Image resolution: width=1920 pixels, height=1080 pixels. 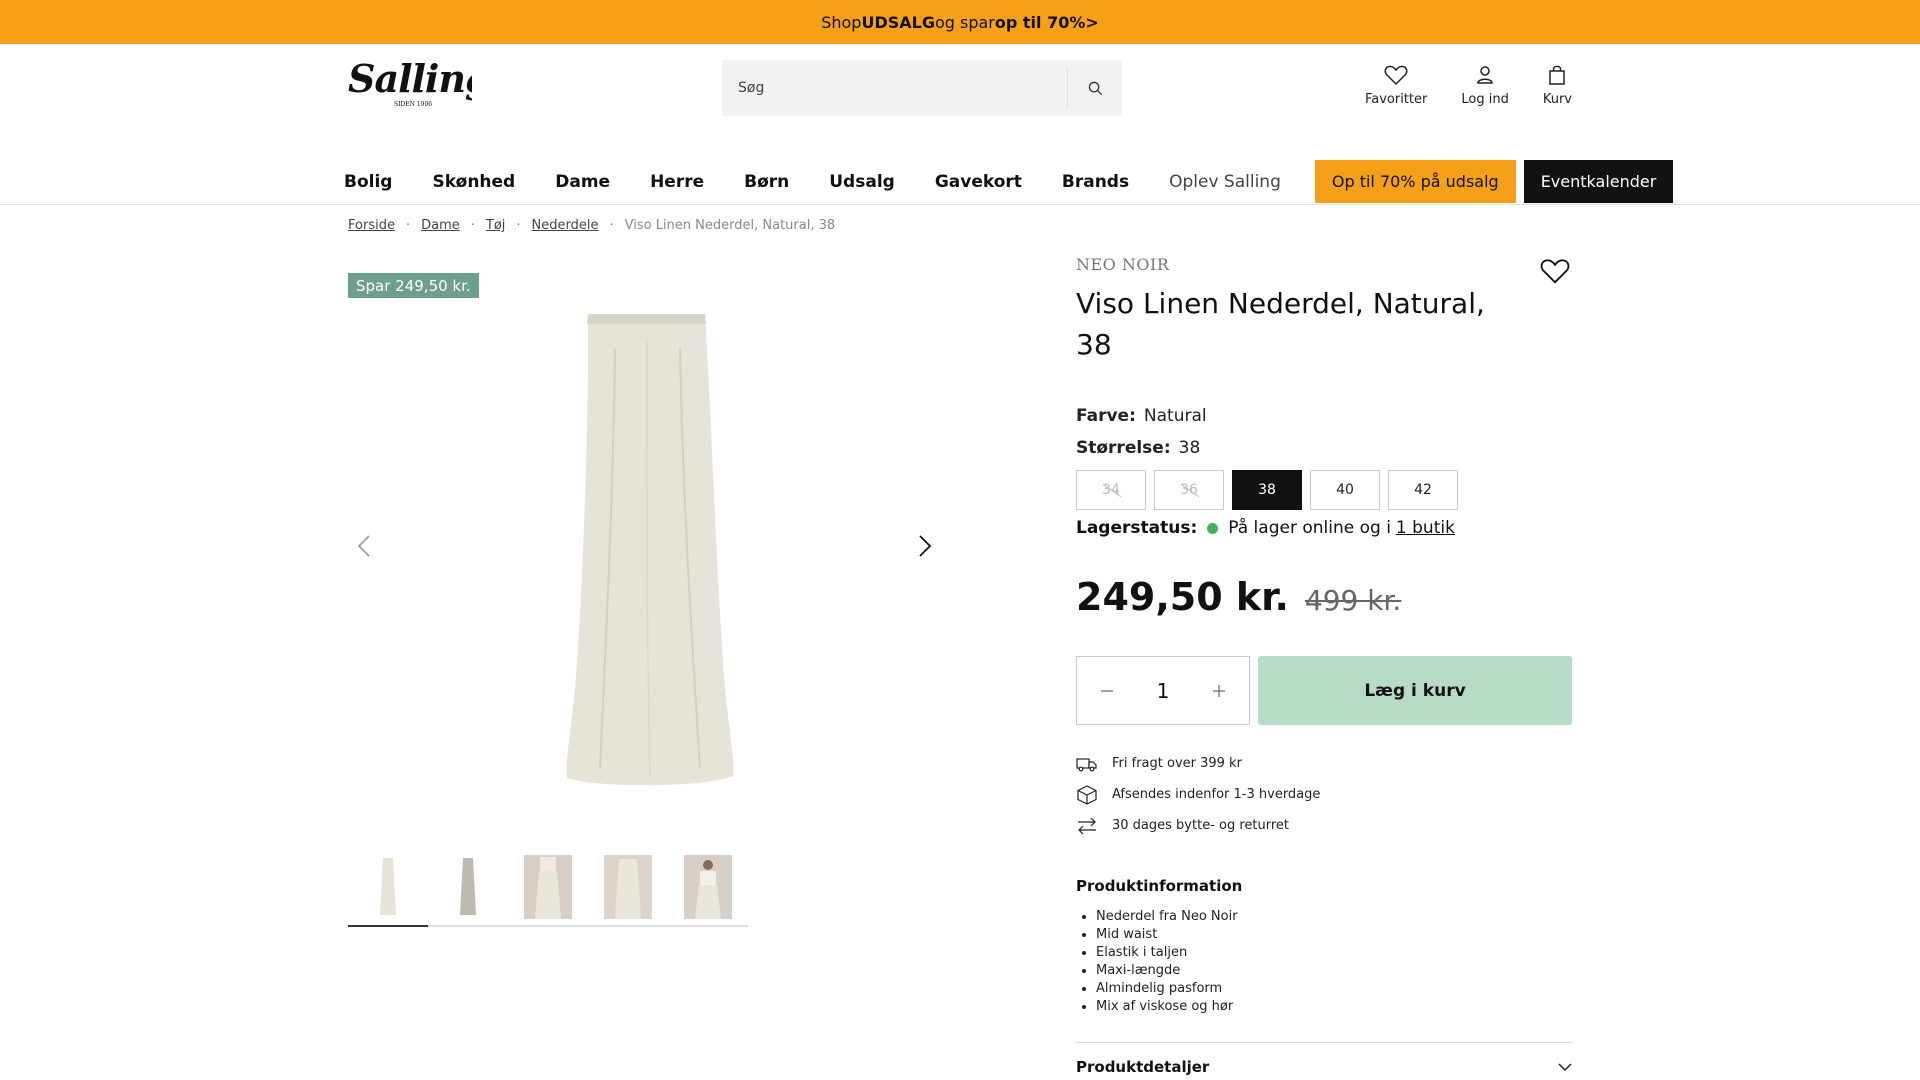 What do you see at coordinates (1189, 490) in the screenshot?
I see `size-option-36: 36` at bounding box center [1189, 490].